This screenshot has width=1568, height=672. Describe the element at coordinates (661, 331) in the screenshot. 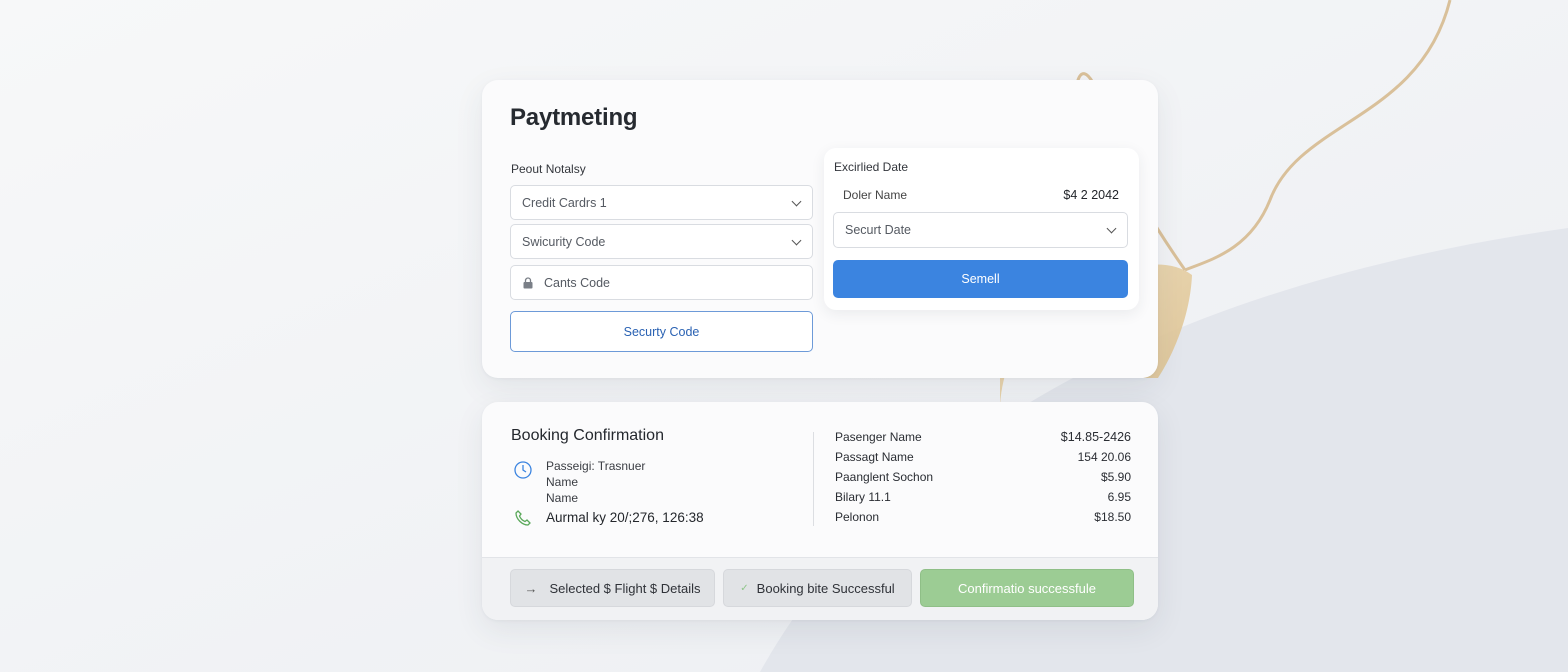

I see `security-code-button: Securty Code` at that location.